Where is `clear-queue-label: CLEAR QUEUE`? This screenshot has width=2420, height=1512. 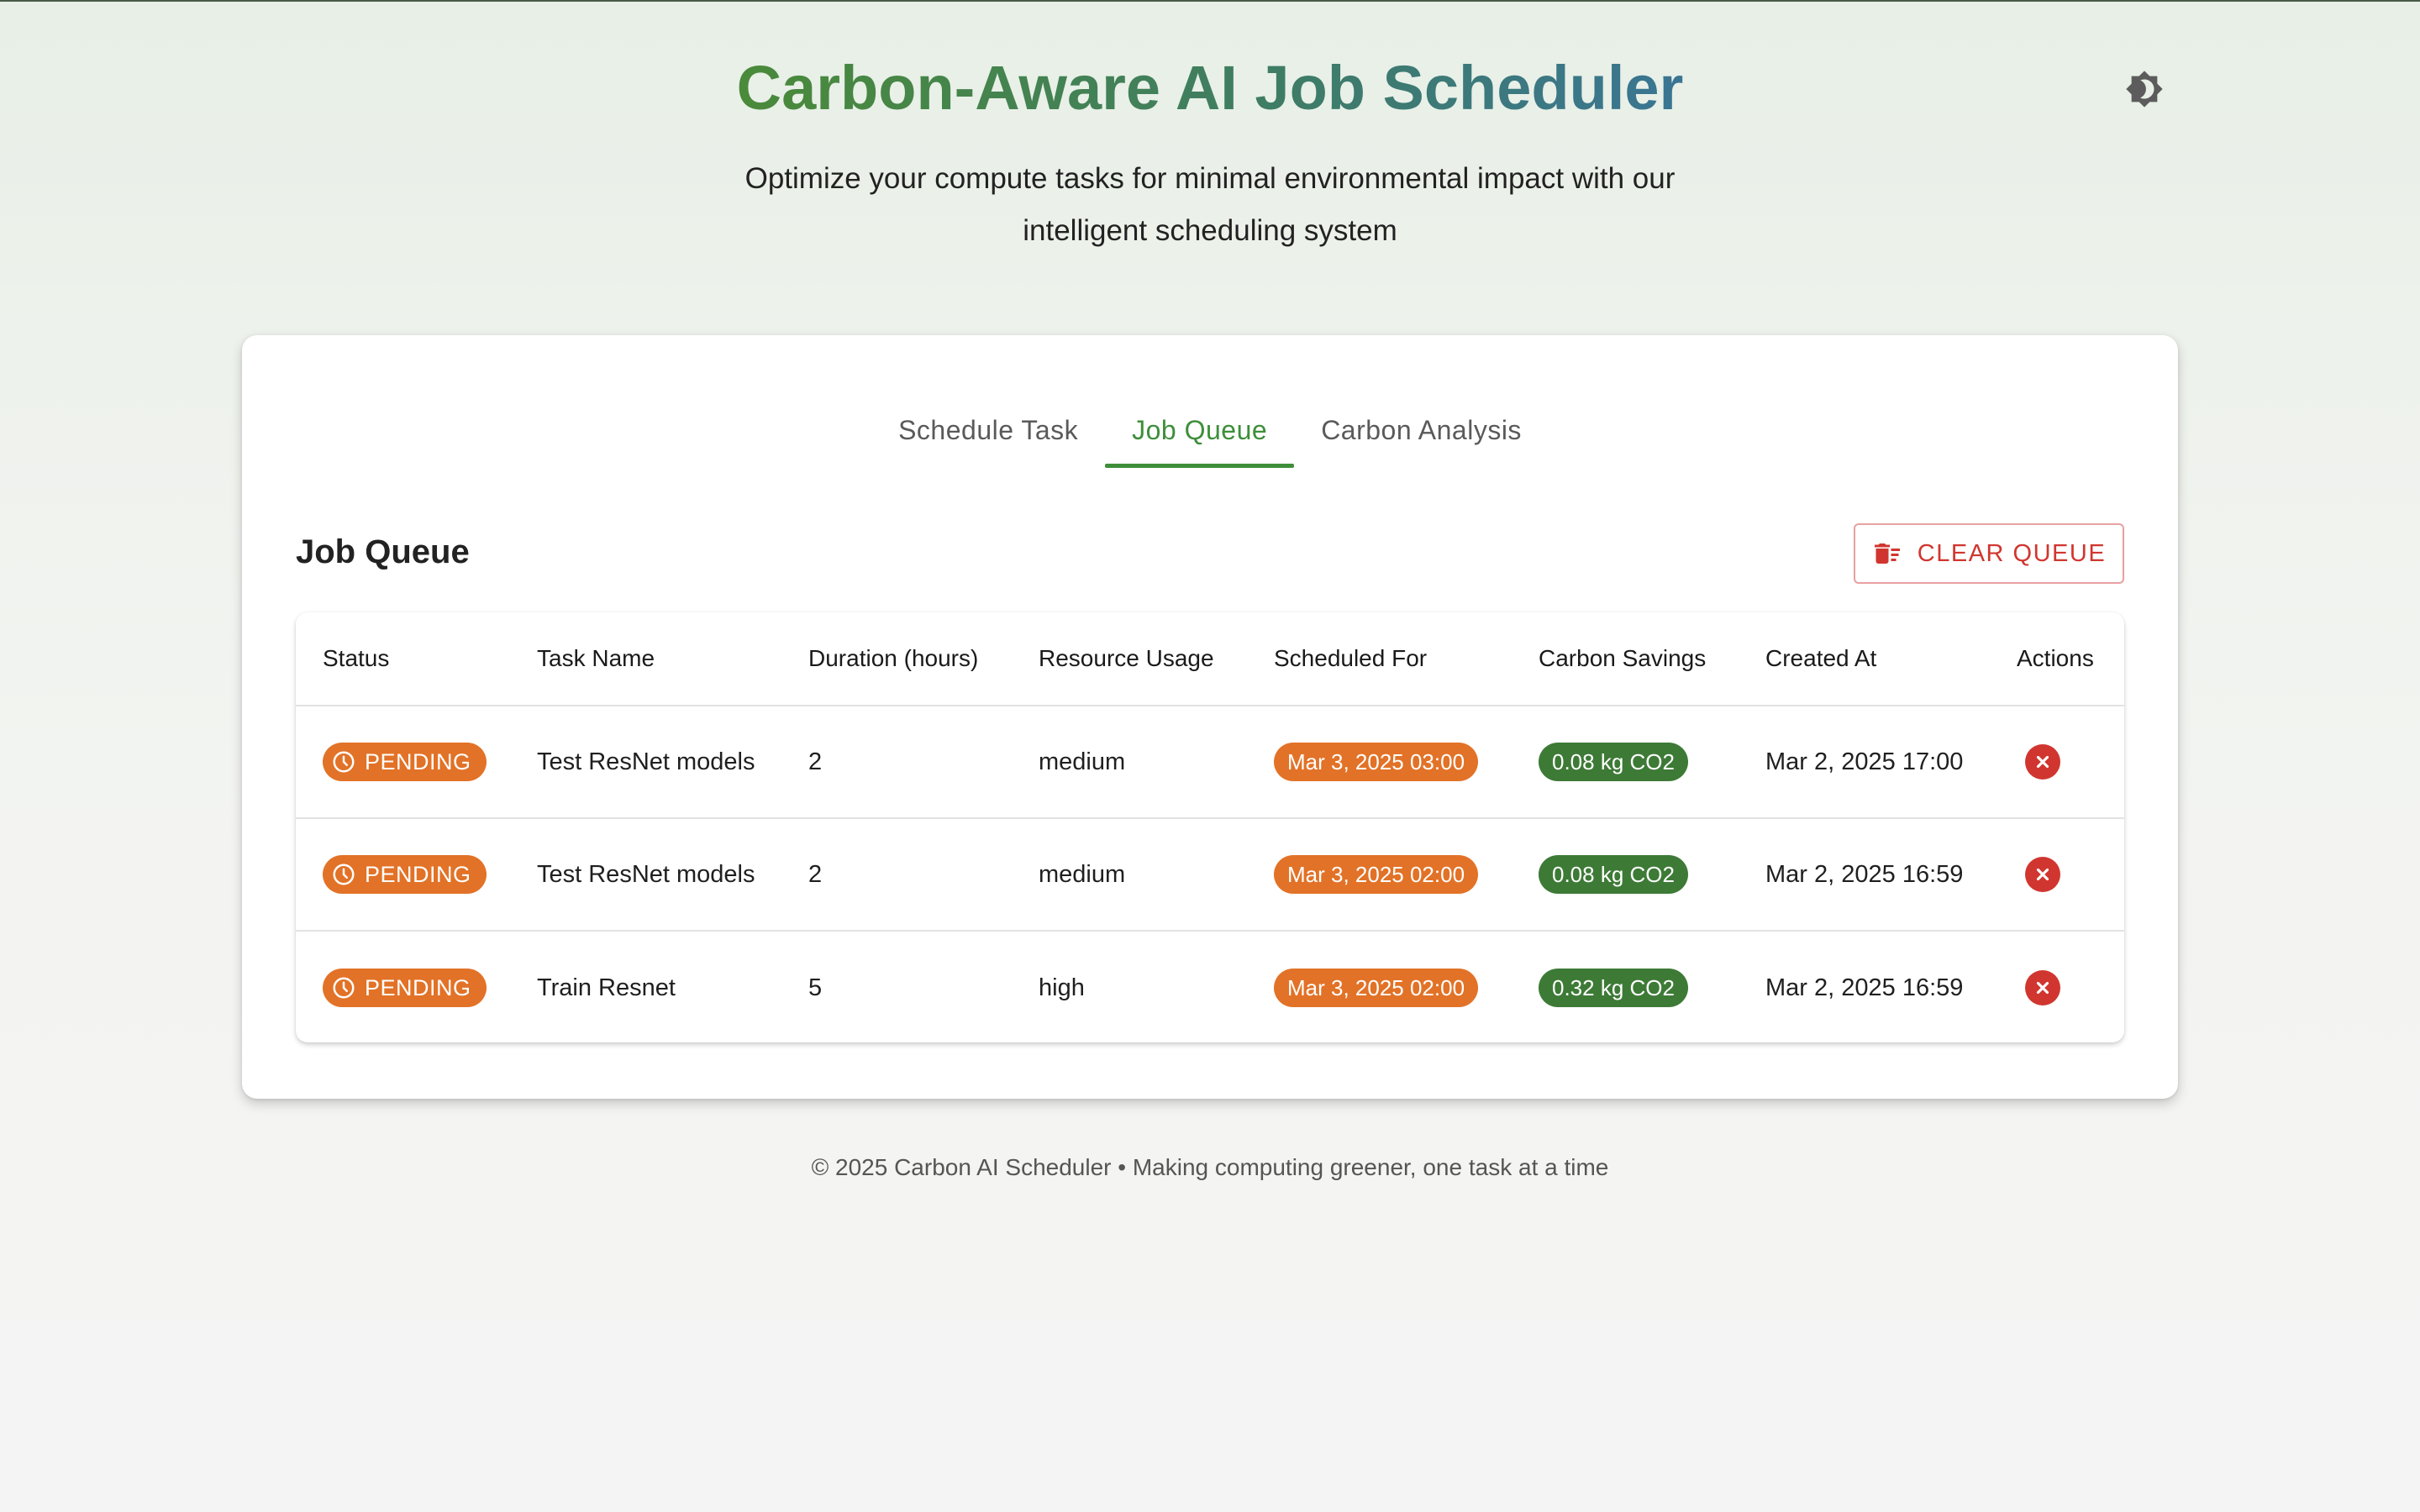 clear-queue-label: CLEAR QUEUE is located at coordinates (2012, 553).